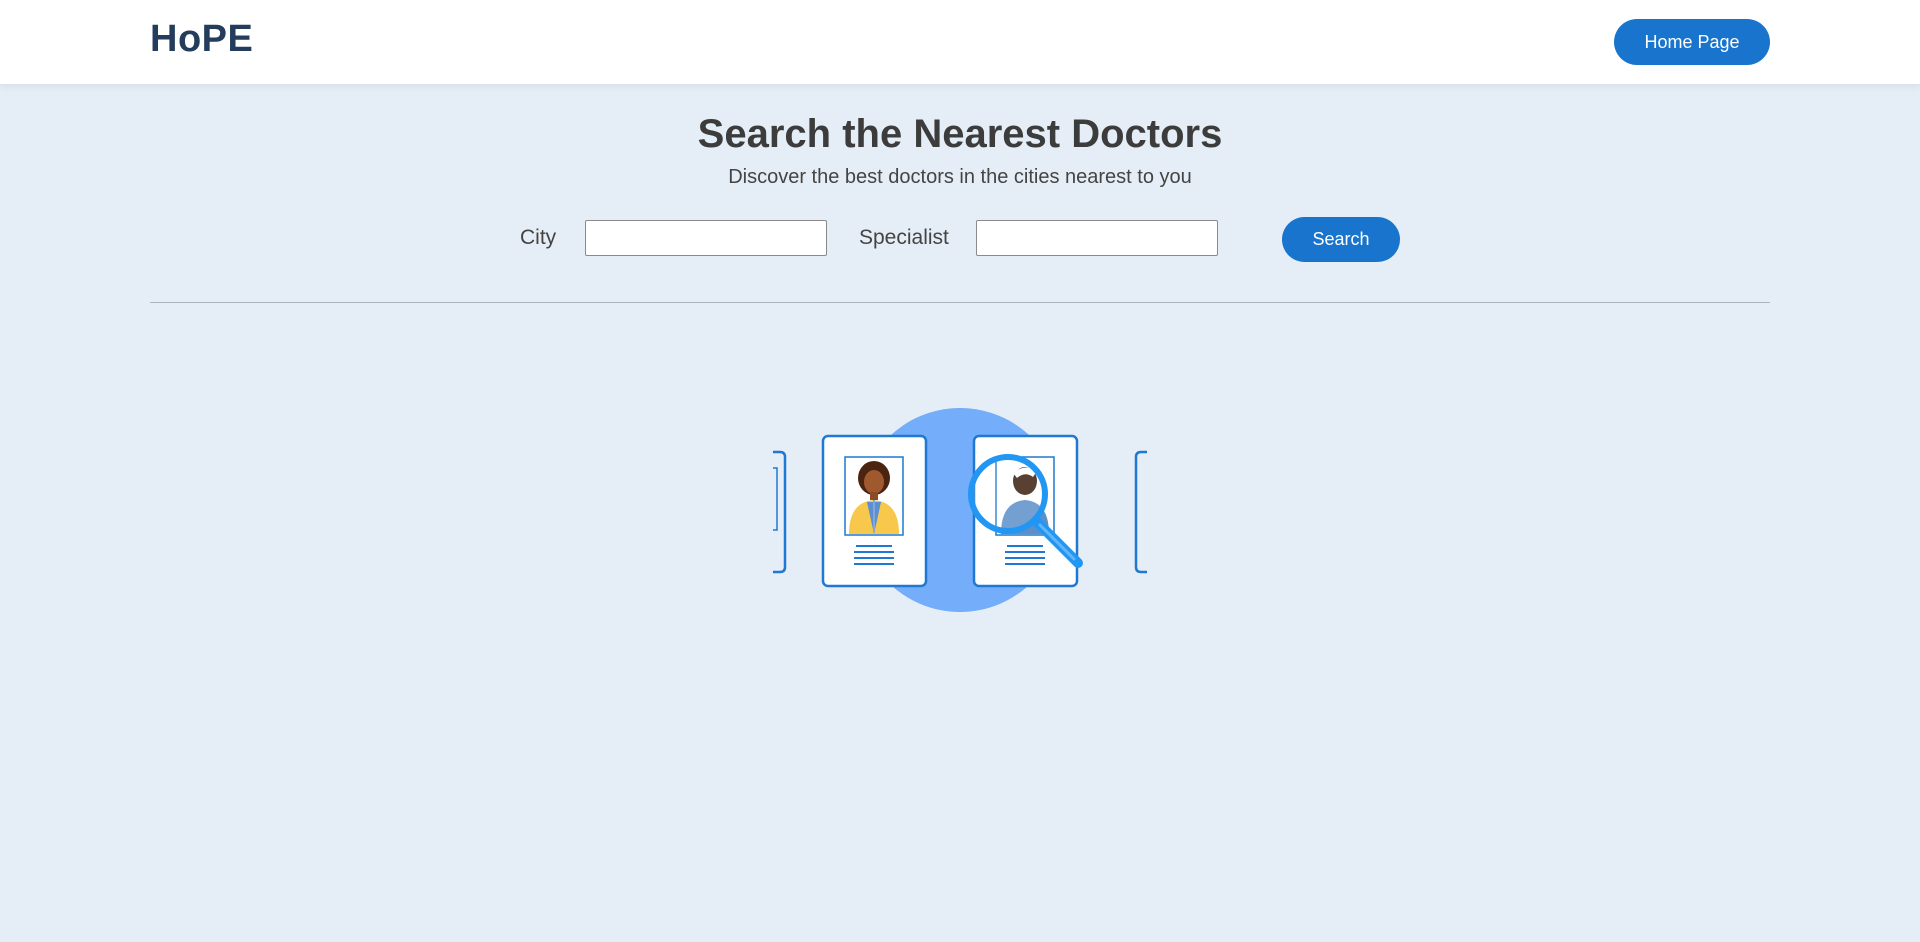 The height and width of the screenshot is (942, 1920). I want to click on doctor-profiles-magnifier-illustration, so click(960, 510).